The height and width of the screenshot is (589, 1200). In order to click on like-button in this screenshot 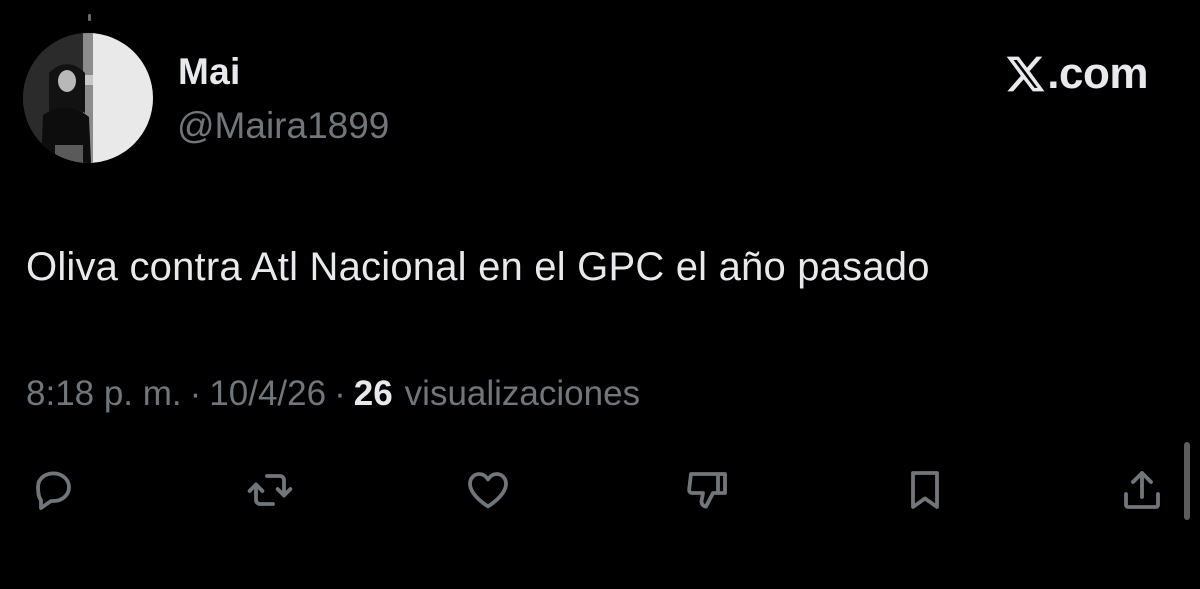, I will do `click(488, 490)`.